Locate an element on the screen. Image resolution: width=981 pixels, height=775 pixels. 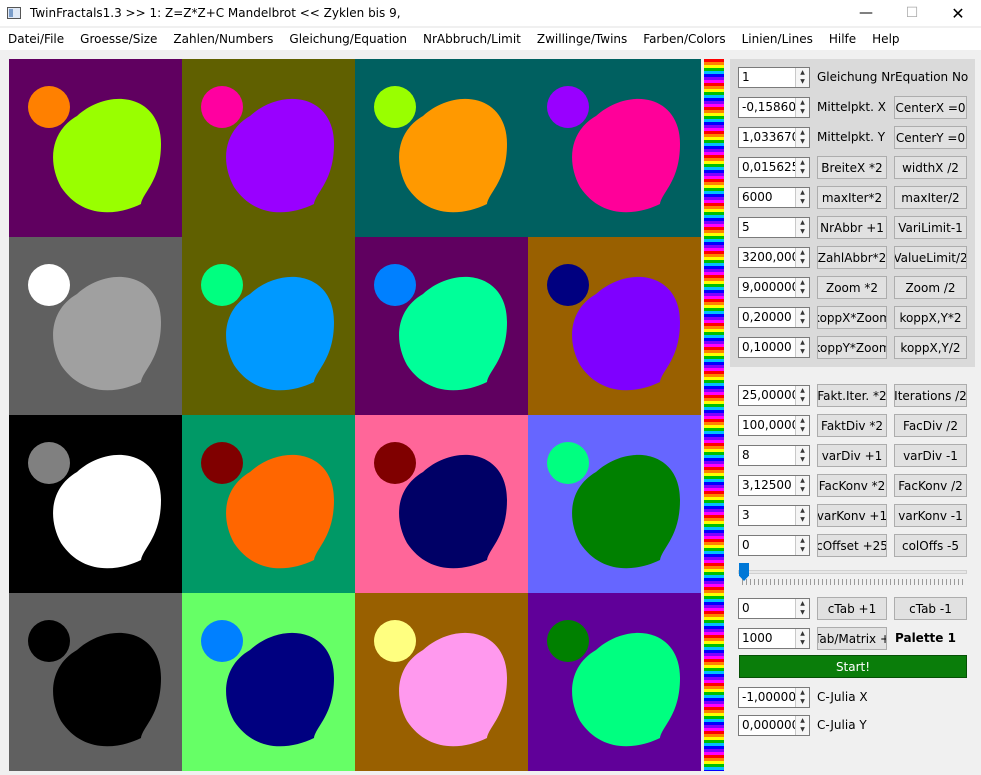
value-spinbox: 0,0156250▲▼ is located at coordinates (774, 167).